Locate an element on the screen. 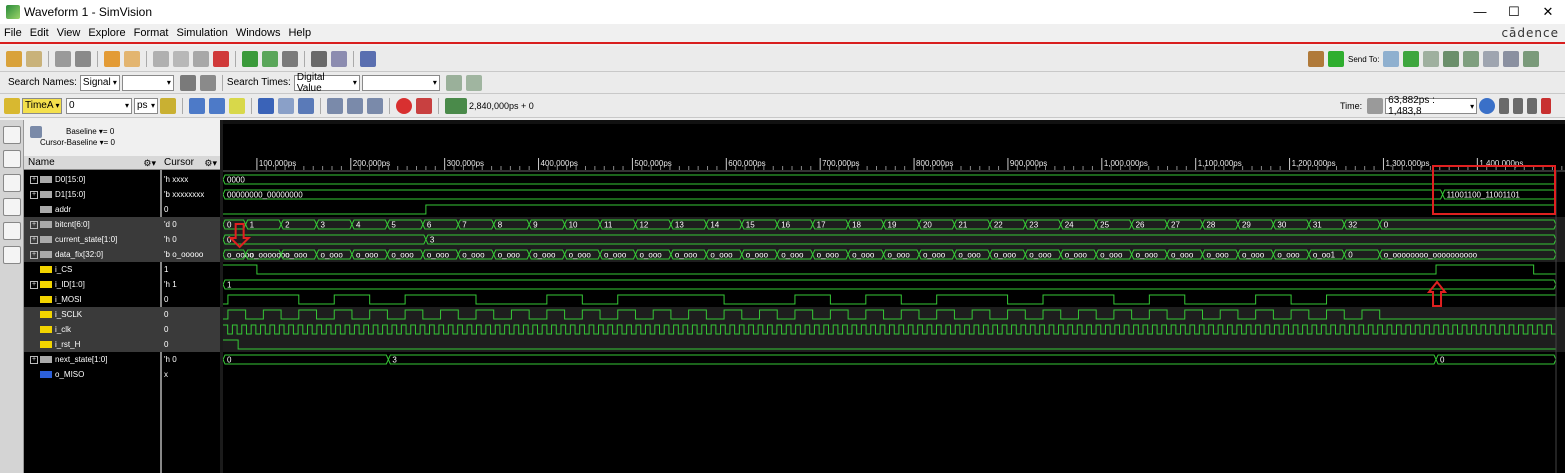 The height and width of the screenshot is (473, 1565). signal-row-data-fix: + data_fix[32:0] 'b o_ooooo is located at coordinates (122, 254).